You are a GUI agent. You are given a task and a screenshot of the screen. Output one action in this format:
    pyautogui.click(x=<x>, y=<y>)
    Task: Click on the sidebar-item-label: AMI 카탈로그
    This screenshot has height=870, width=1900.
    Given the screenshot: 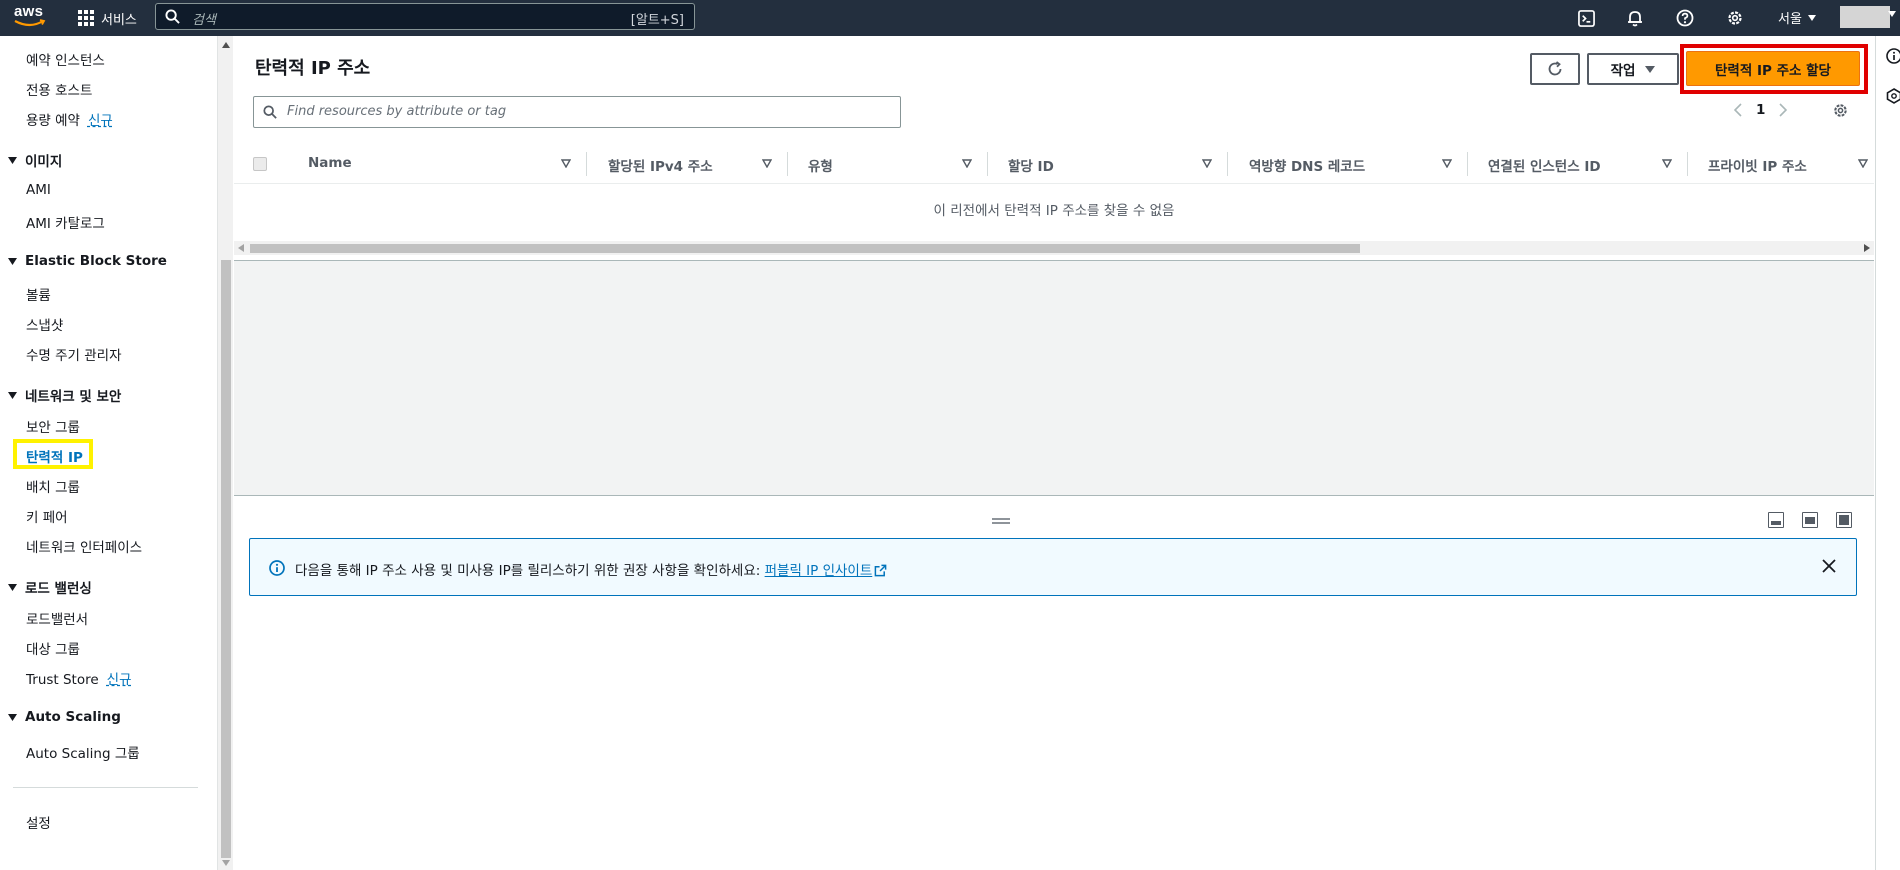 What is the action you would take?
    pyautogui.click(x=65, y=224)
    